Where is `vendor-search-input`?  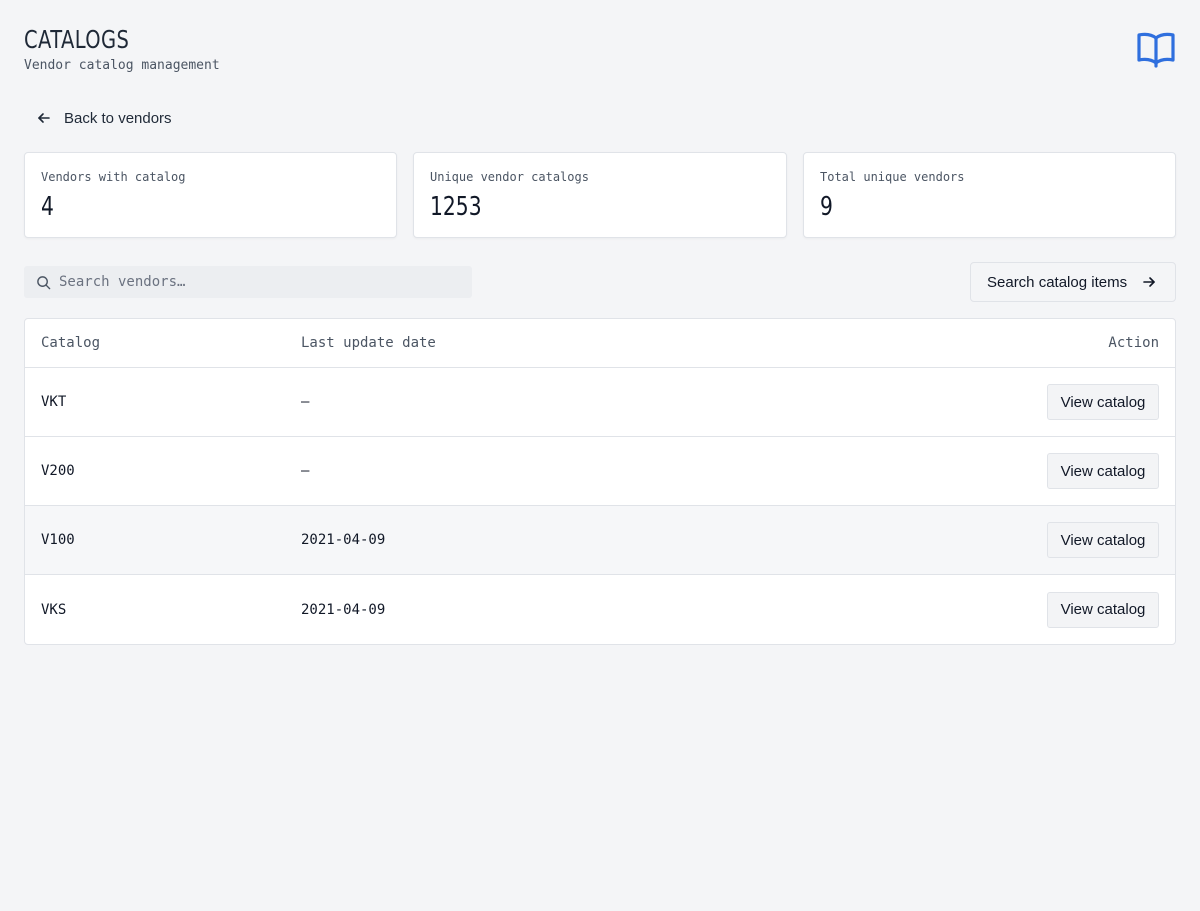
vendor-search-input is located at coordinates (259, 282).